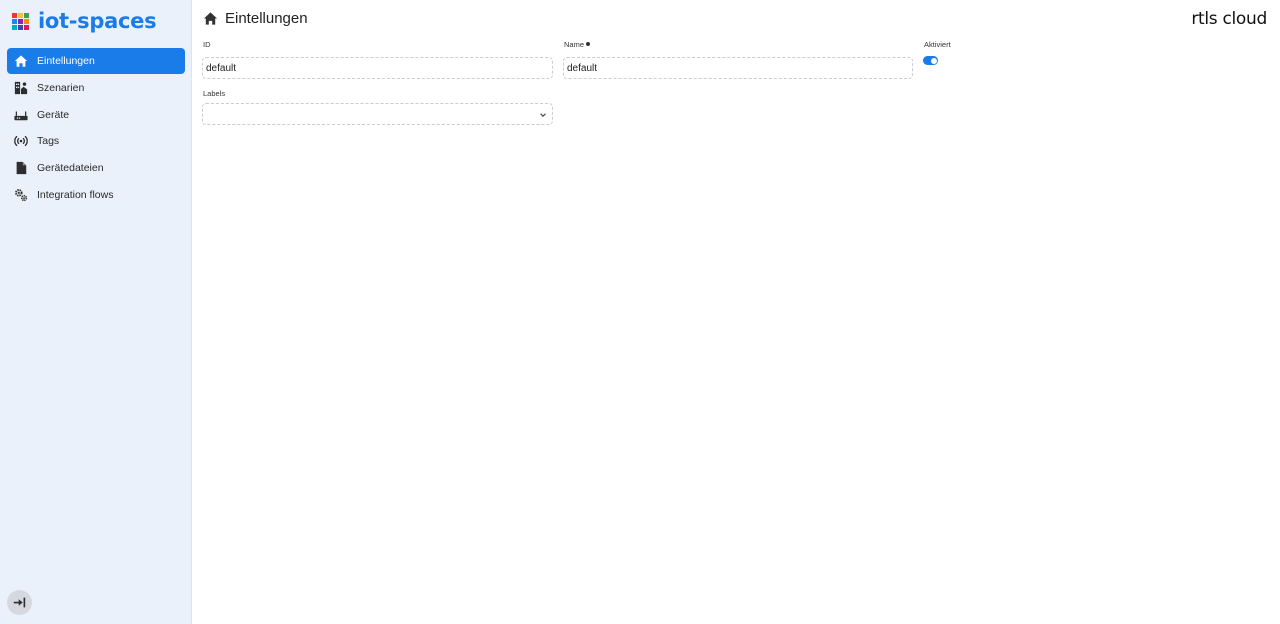 This screenshot has width=1280, height=624. Describe the element at coordinates (543, 115) in the screenshot. I see `chevron-down-icon` at that location.